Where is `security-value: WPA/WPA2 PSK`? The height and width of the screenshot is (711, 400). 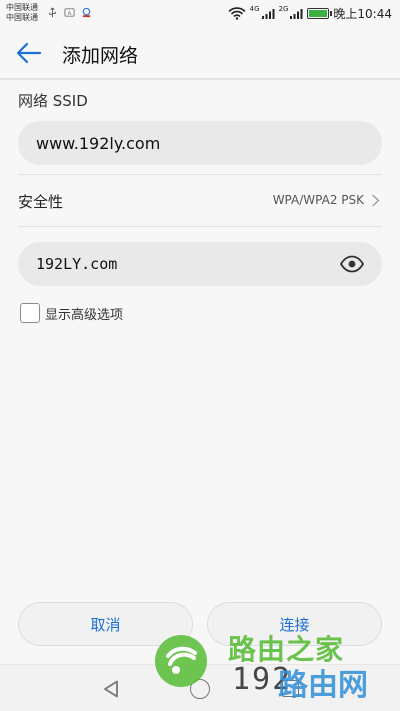
security-value: WPA/WPA2 PSK is located at coordinates (318, 200).